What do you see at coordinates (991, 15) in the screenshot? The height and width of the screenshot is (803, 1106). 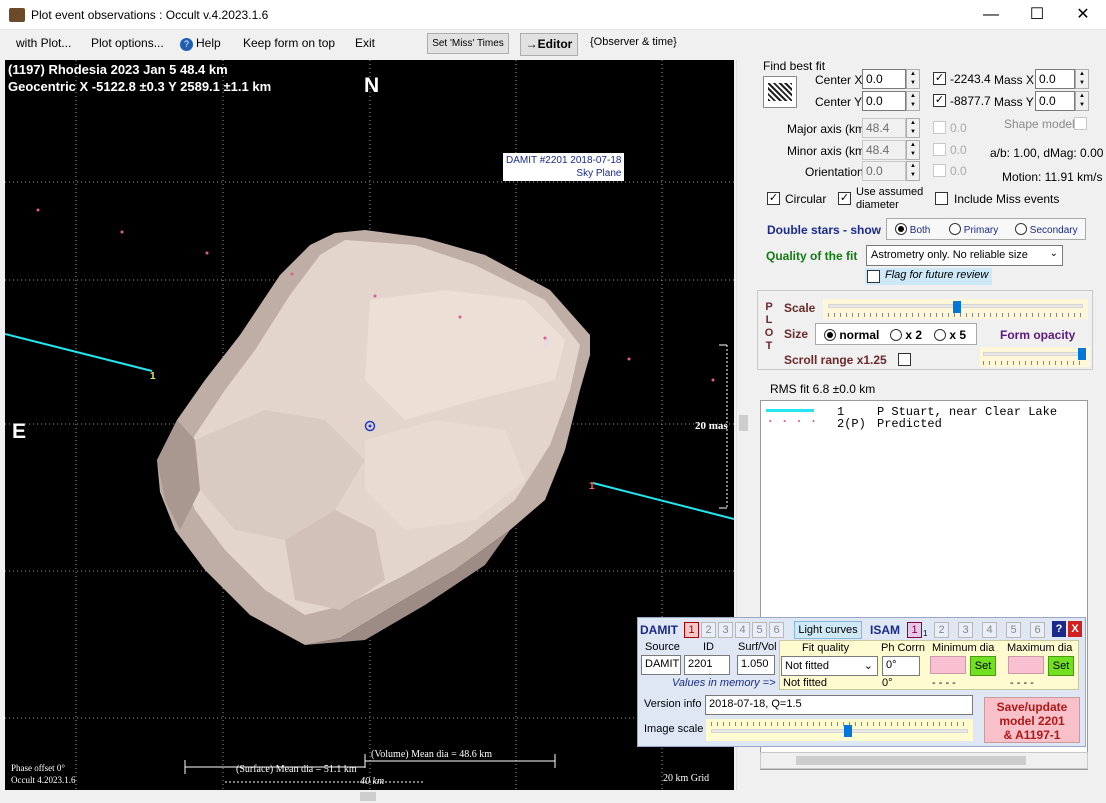 I see `minimize-button: —` at bounding box center [991, 15].